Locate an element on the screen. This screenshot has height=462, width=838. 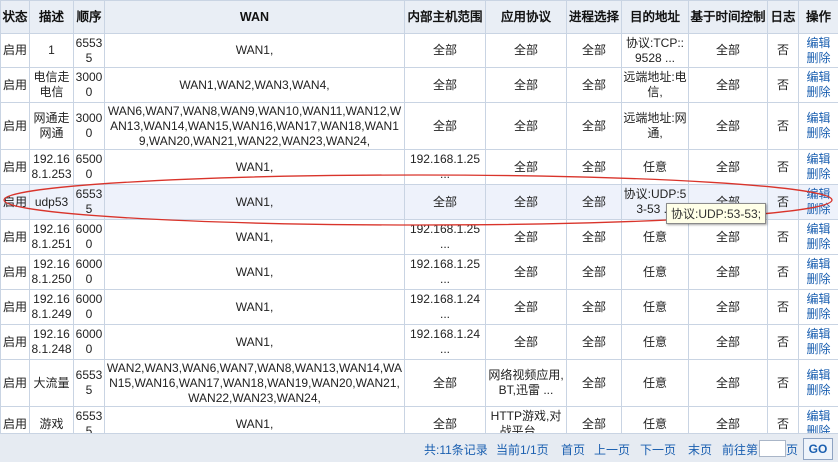
go-button: GO is located at coordinates (818, 449).